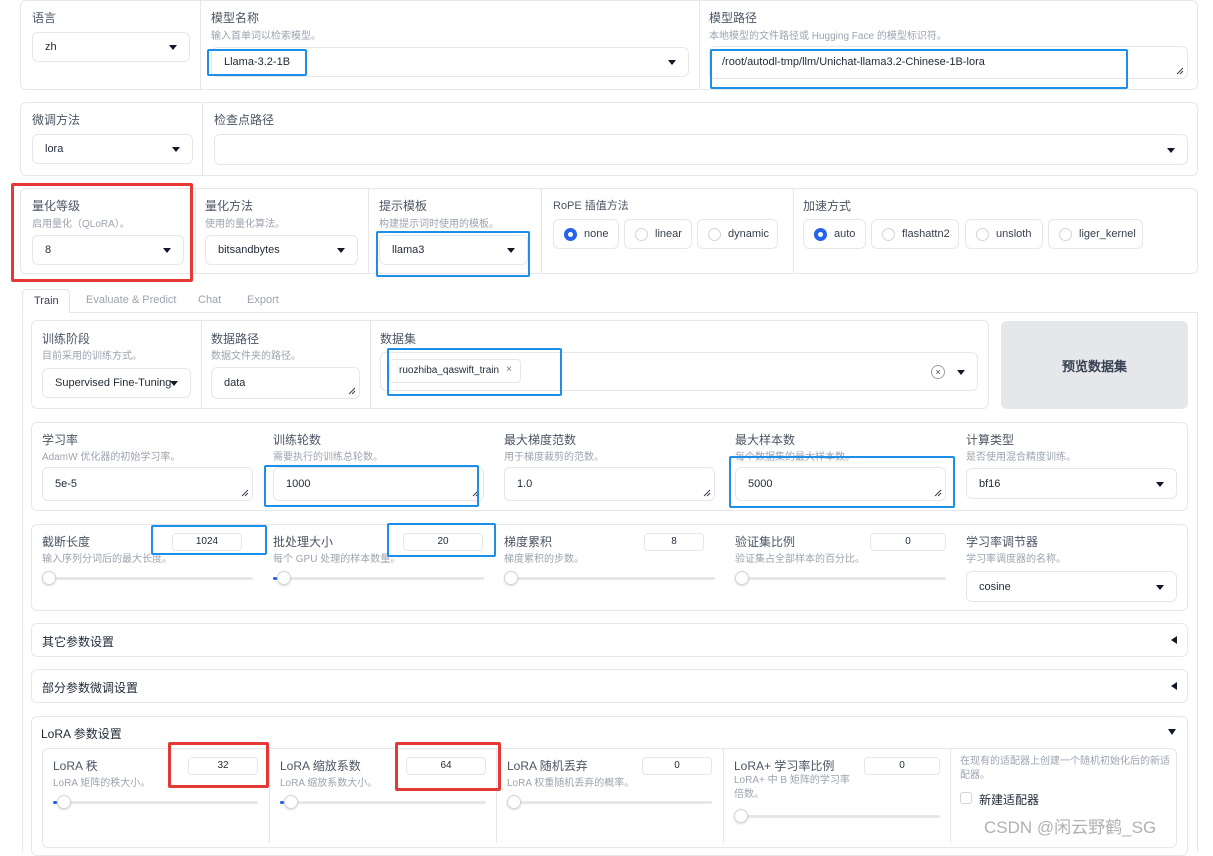 This screenshot has width=1213, height=856. I want to click on language-select: zh, so click(111, 47).